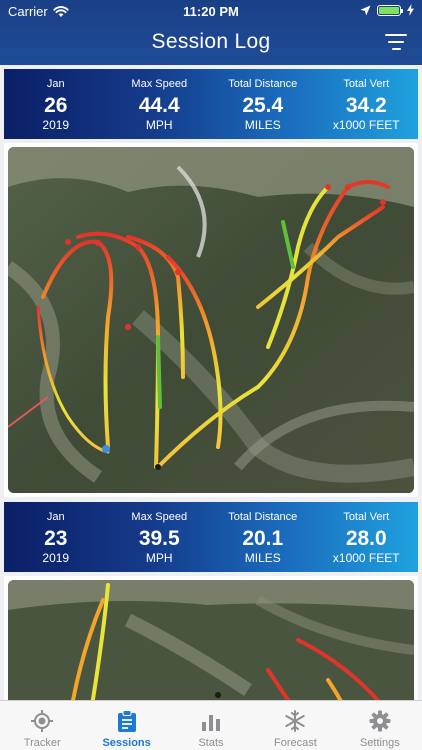 The height and width of the screenshot is (750, 422). Describe the element at coordinates (127, 721) in the screenshot. I see `clipboard-icon` at that location.